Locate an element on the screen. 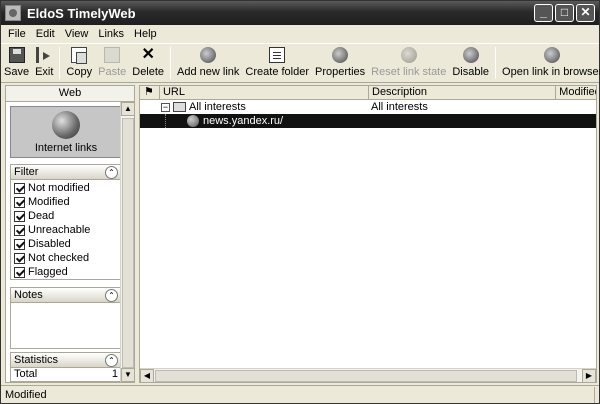 This screenshot has height=404, width=600. disable-button: Disable is located at coordinates (470, 63).